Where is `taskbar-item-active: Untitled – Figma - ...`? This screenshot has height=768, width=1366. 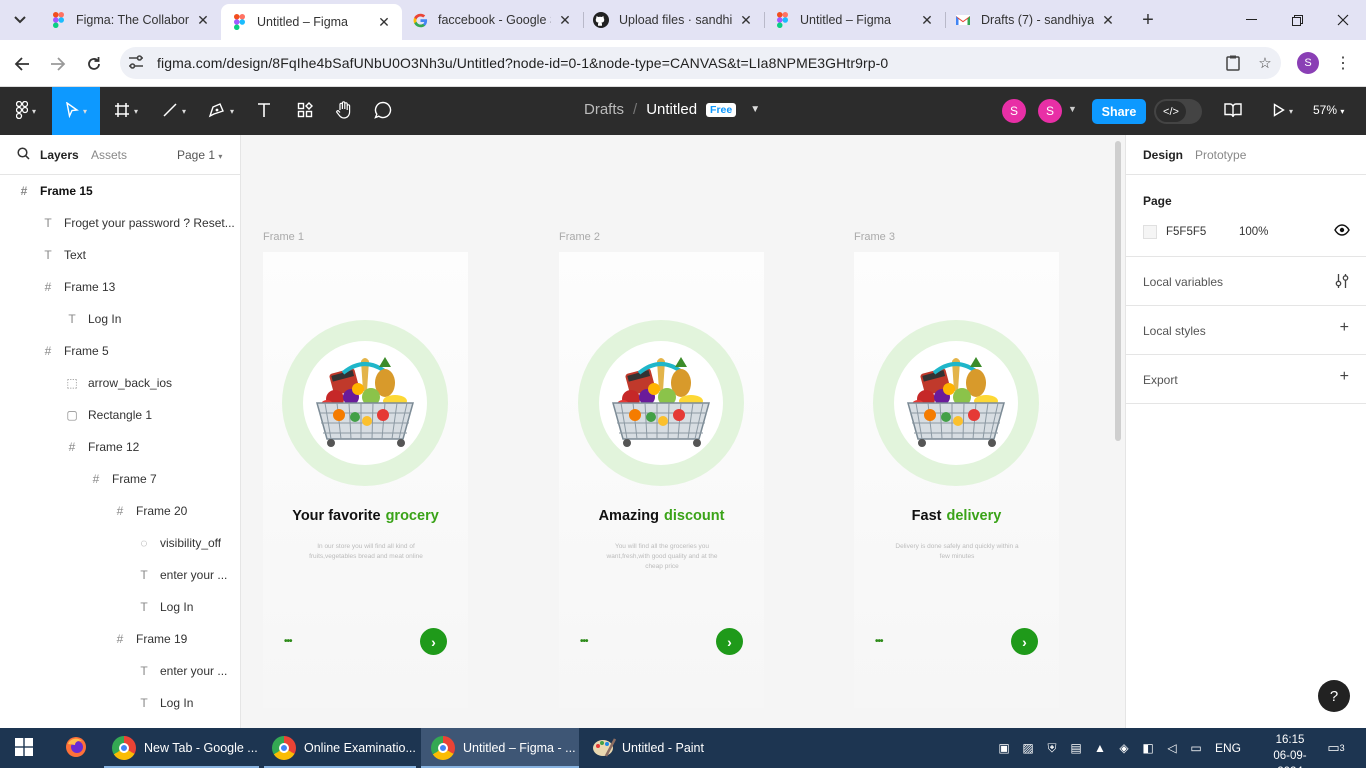
taskbar-item-active: Untitled – Figma - ... is located at coordinates (500, 748).